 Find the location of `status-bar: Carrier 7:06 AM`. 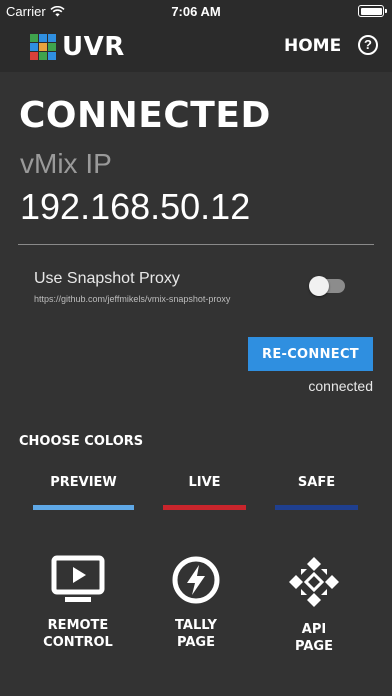

status-bar: Carrier 7:06 AM is located at coordinates (196, 11).